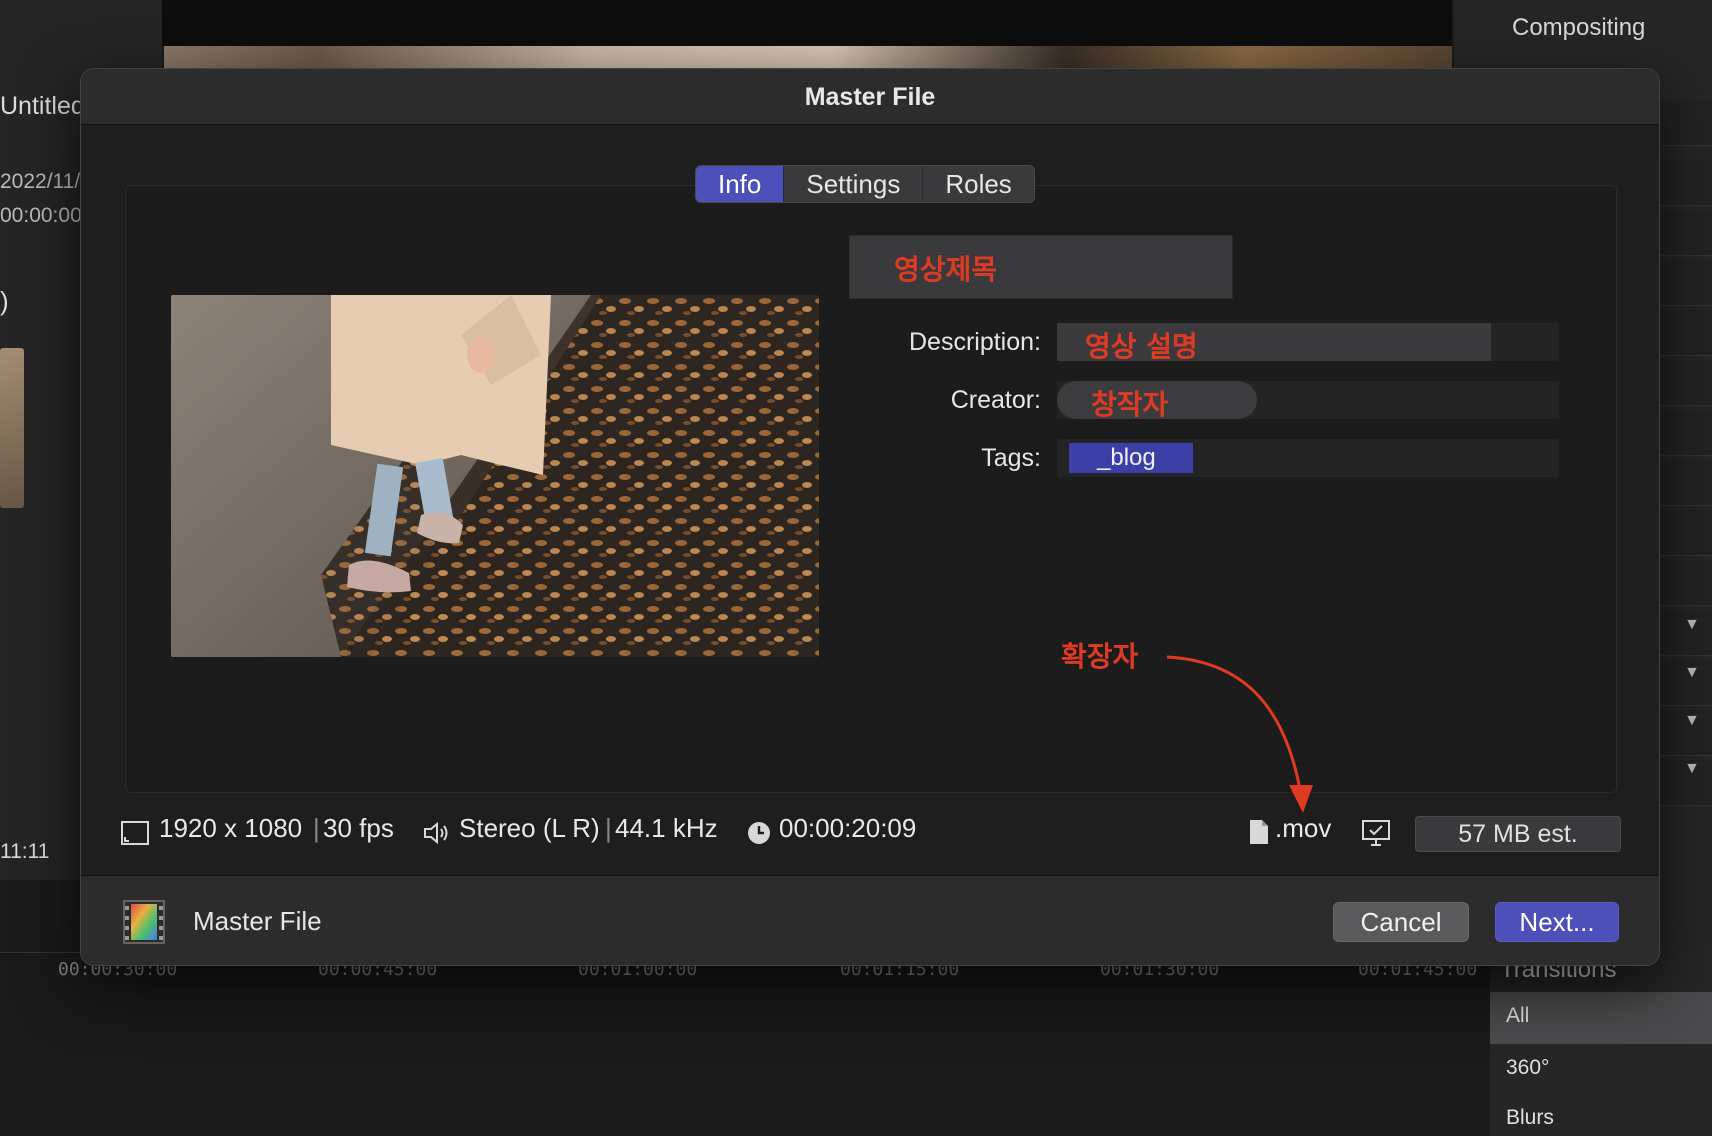 The image size is (1712, 1136). What do you see at coordinates (1579, 27) in the screenshot?
I see `inspector-compositing-title: Compositing` at bounding box center [1579, 27].